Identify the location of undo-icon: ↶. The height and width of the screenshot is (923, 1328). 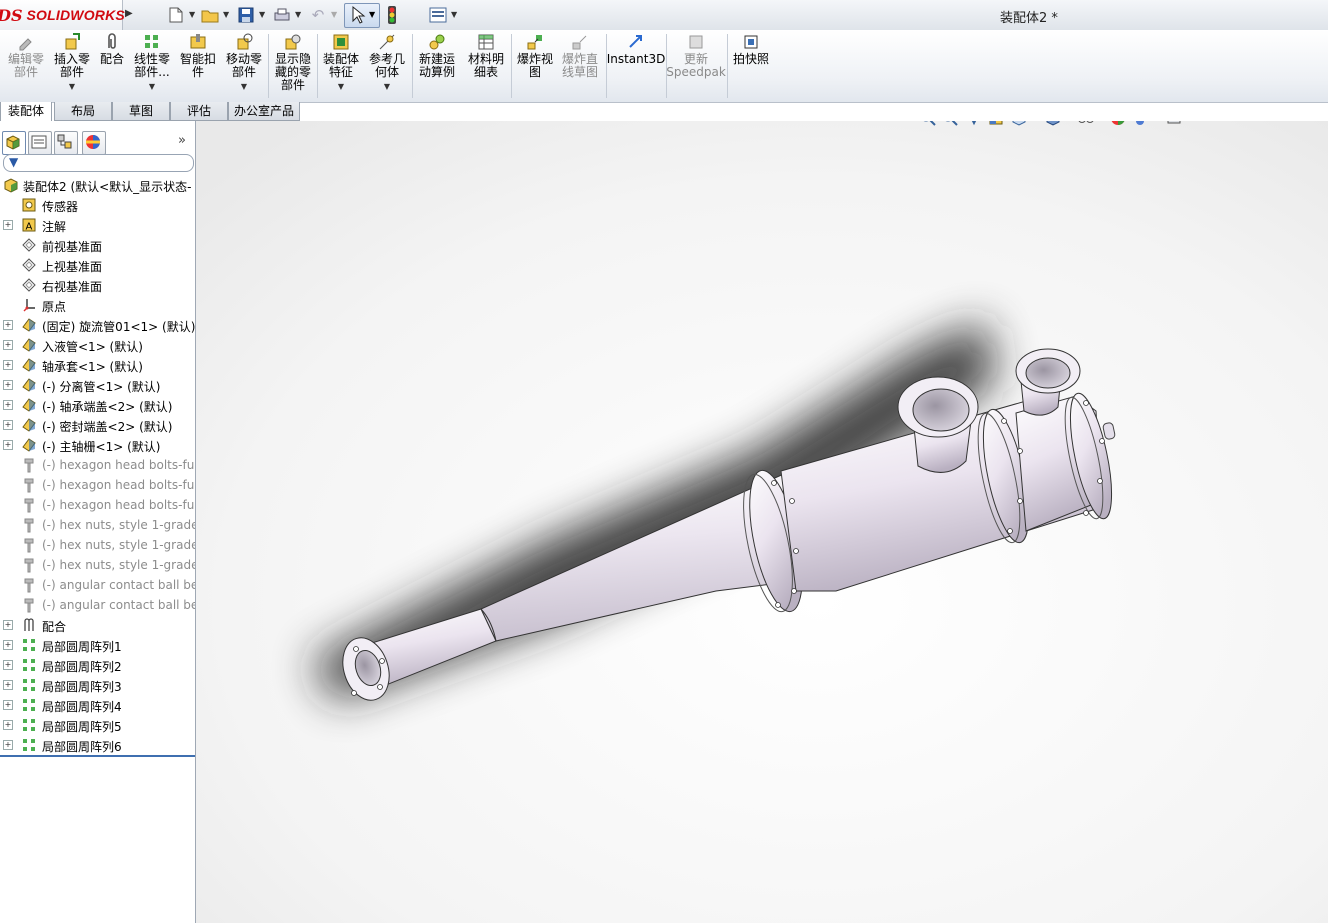
(318, 15).